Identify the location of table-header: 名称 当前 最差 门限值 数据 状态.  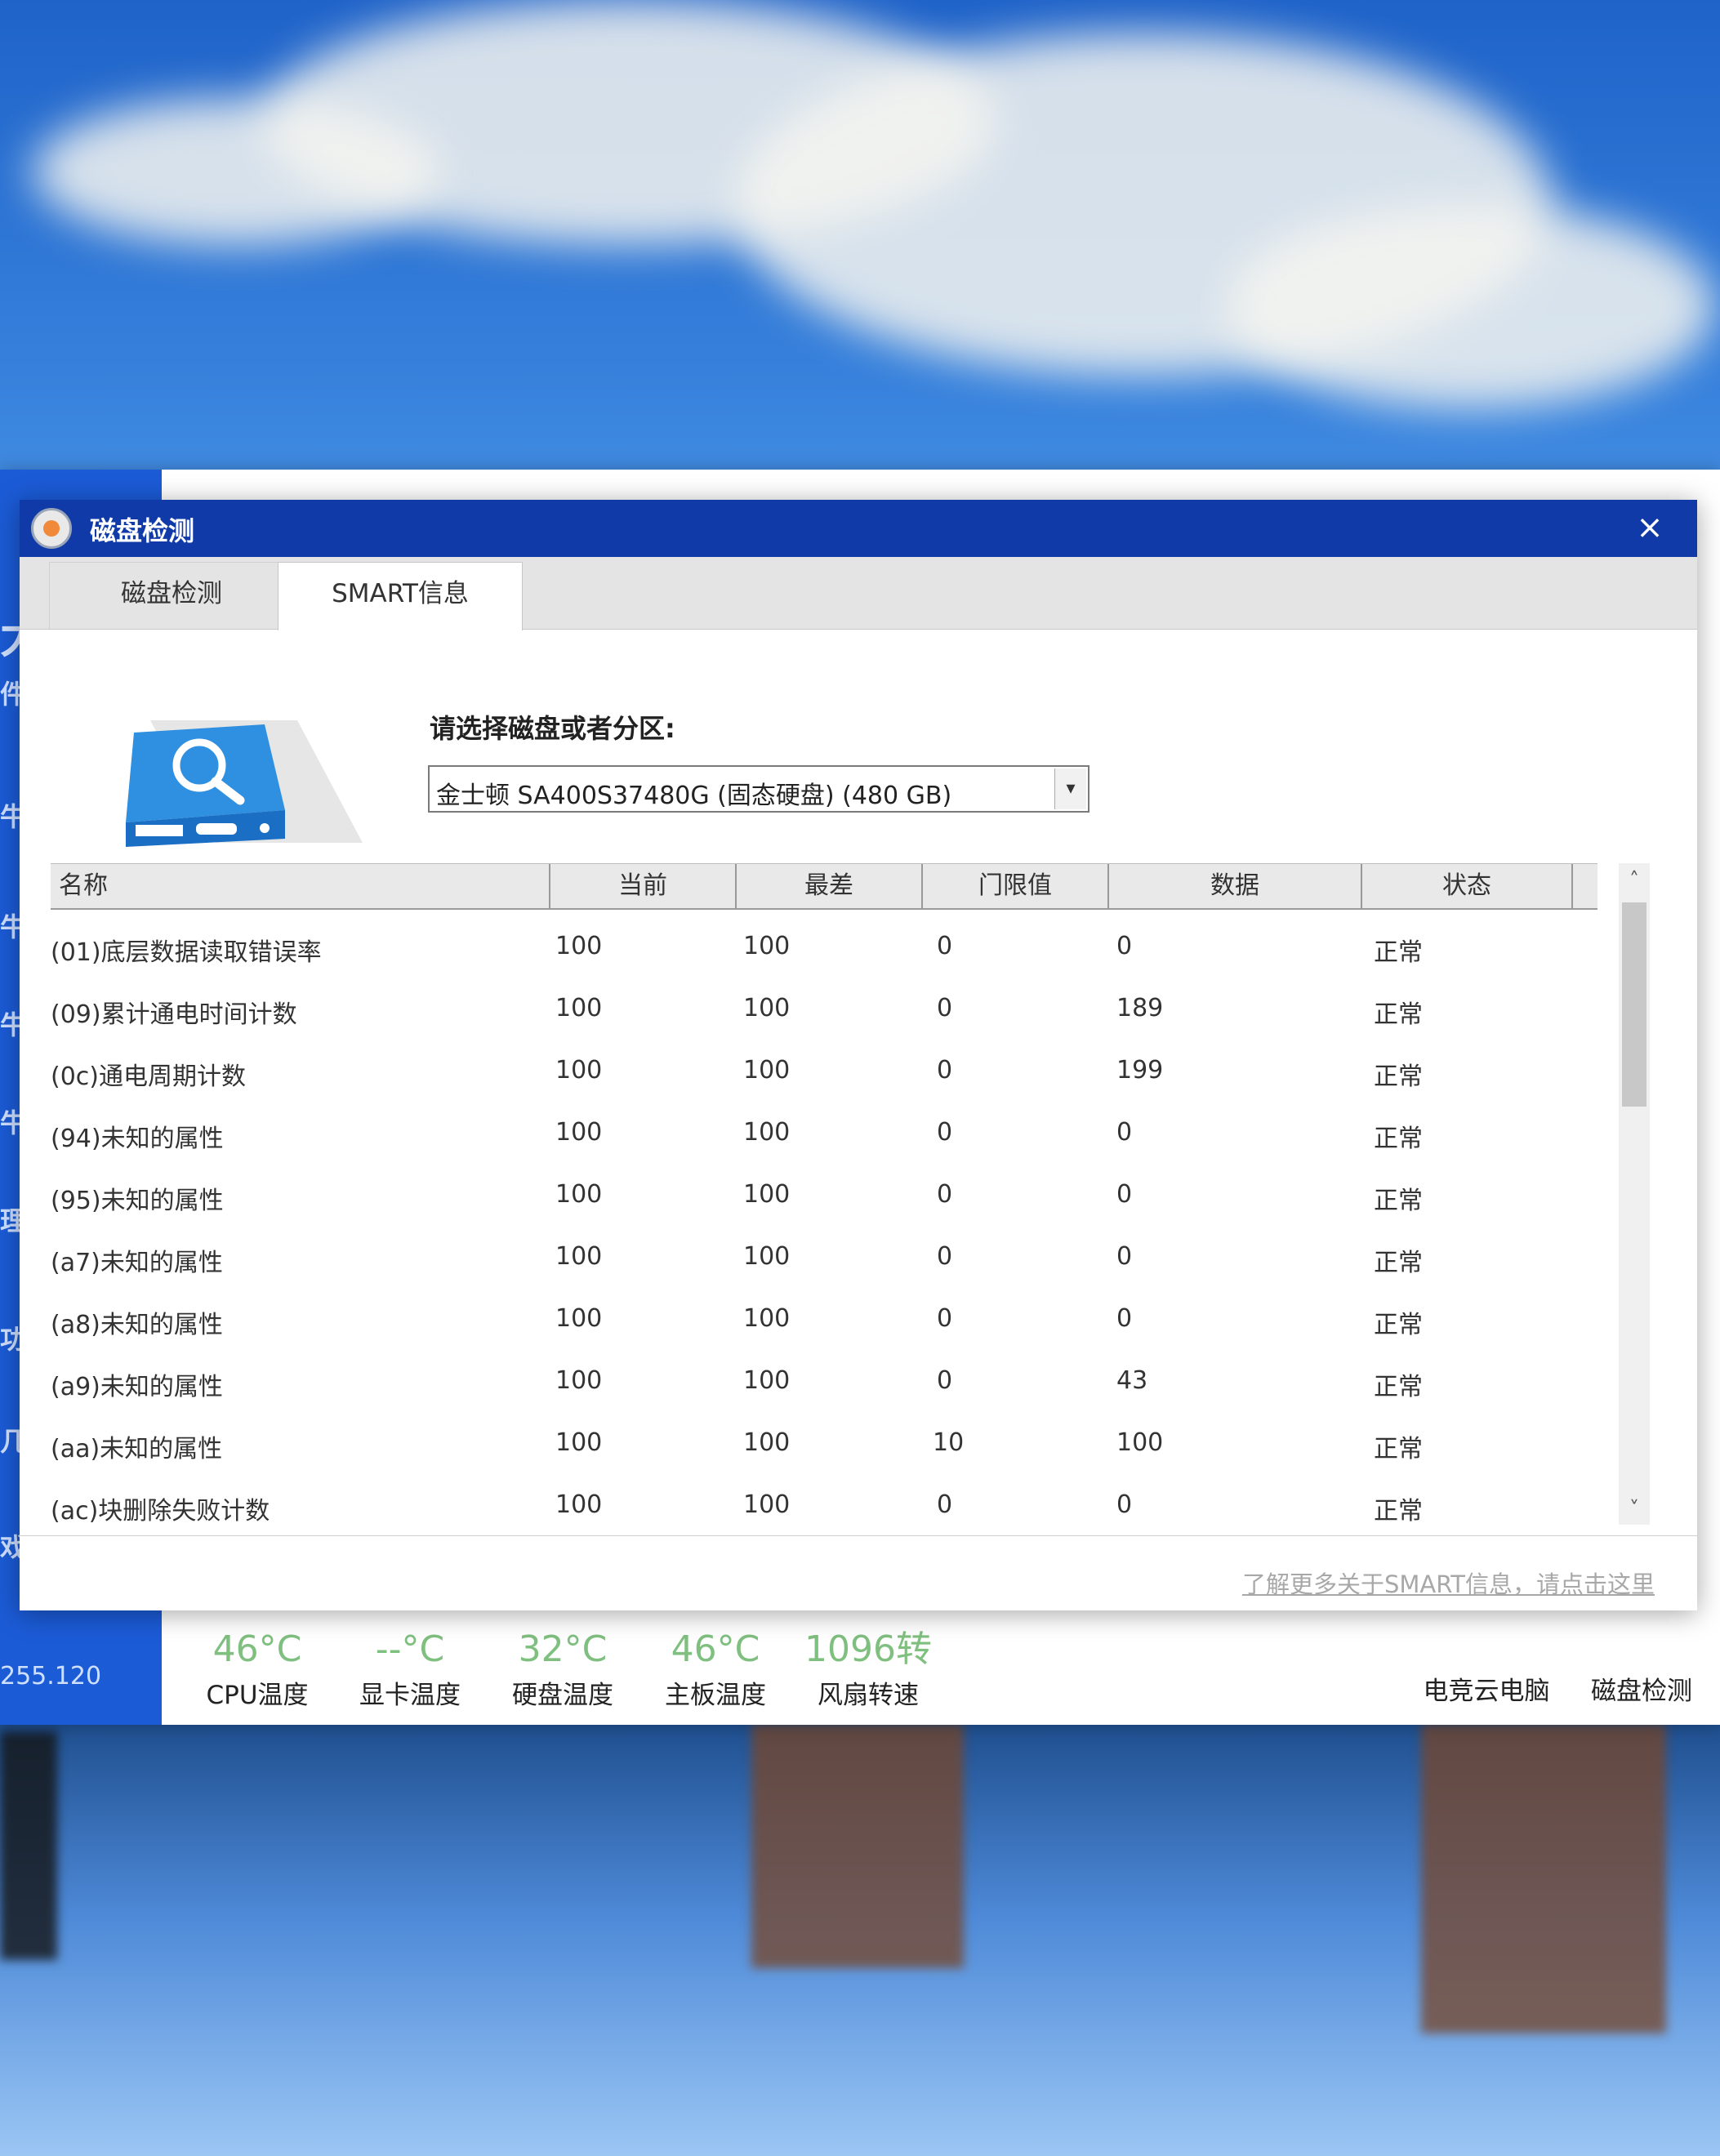
(824, 887).